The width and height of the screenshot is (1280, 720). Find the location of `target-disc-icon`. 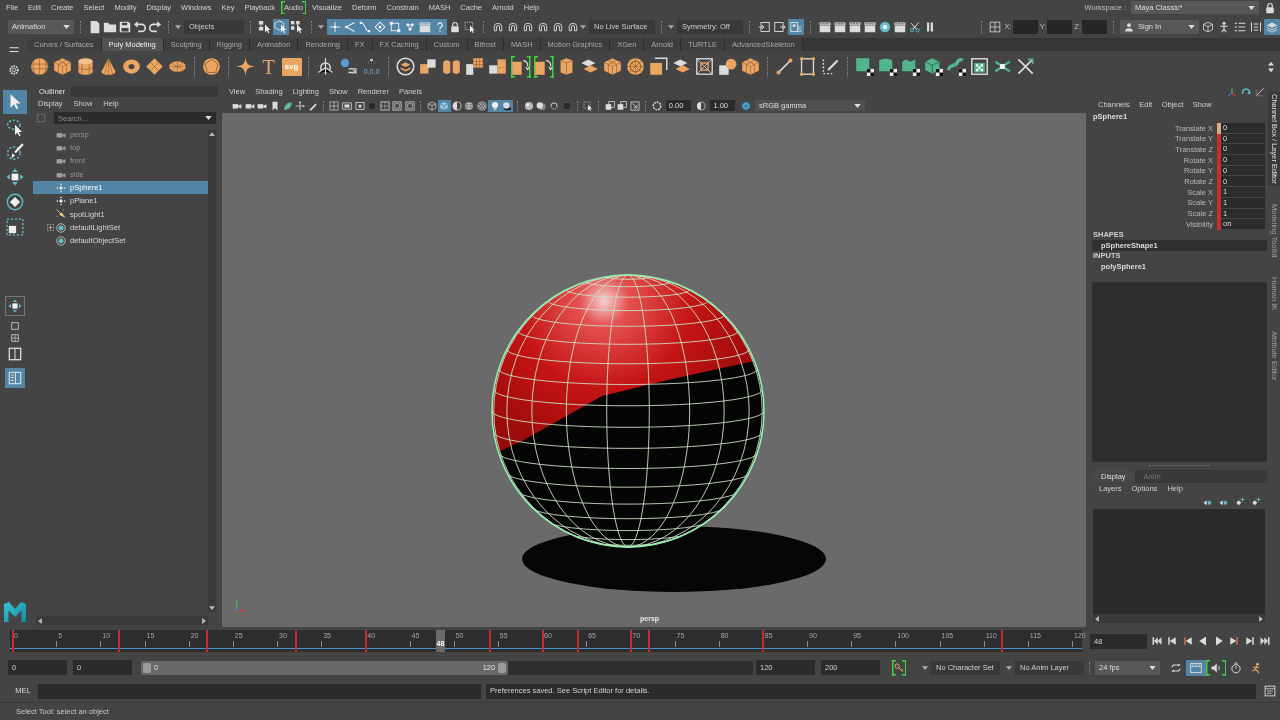

target-disc-icon is located at coordinates (884, 26).